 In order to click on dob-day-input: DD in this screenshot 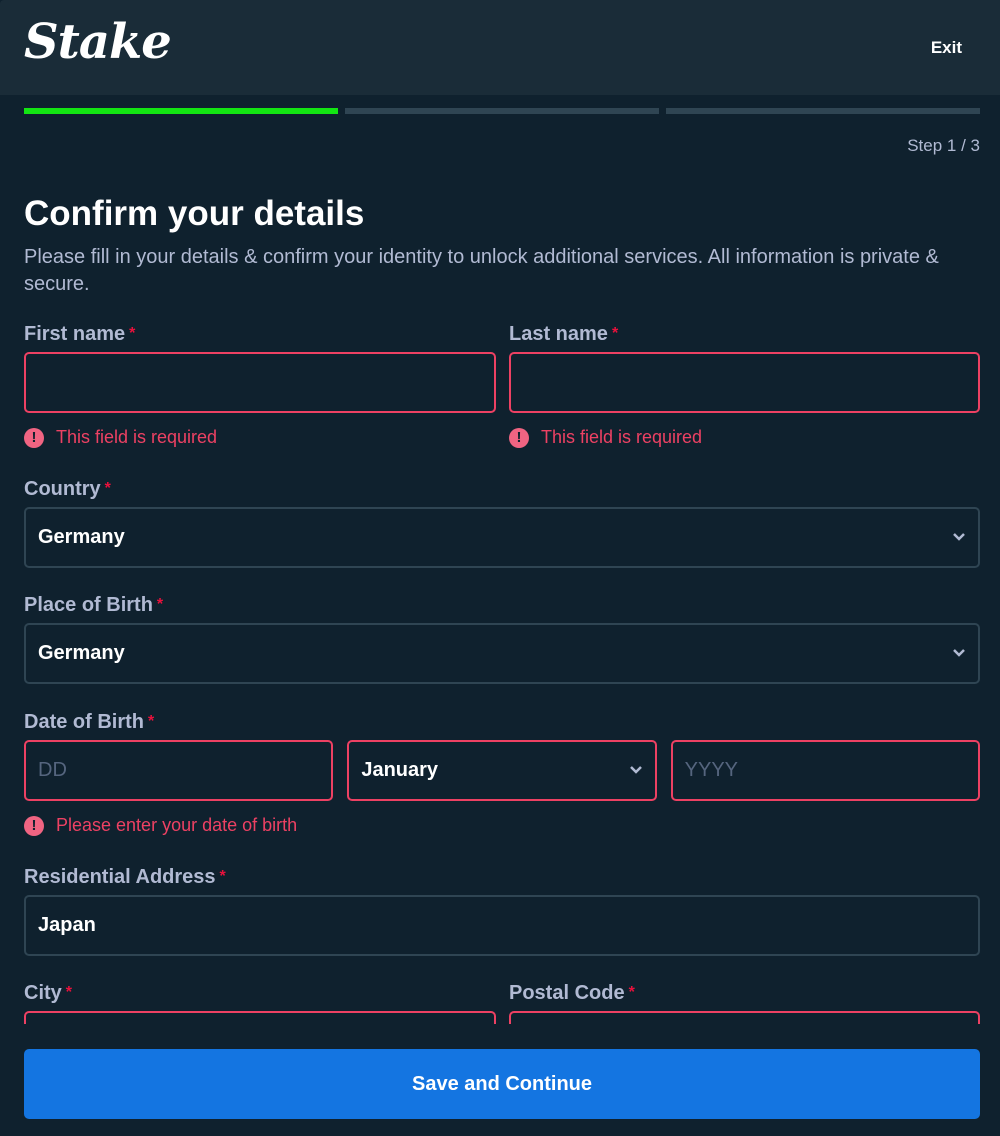, I will do `click(179, 770)`.